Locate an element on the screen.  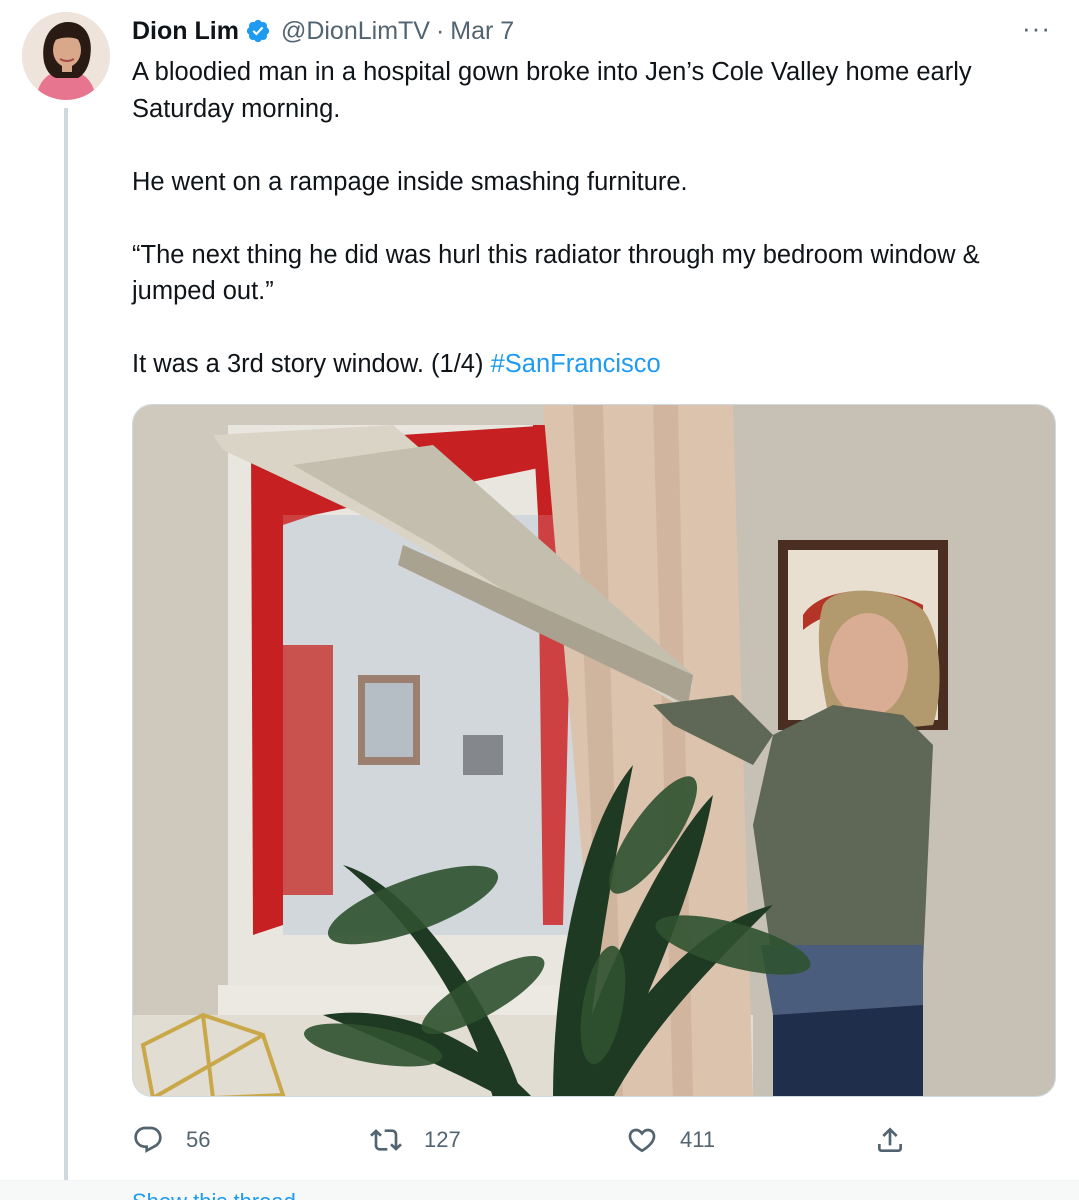
tweet-actions: 56 127 411 is located at coordinates (594, 1140).